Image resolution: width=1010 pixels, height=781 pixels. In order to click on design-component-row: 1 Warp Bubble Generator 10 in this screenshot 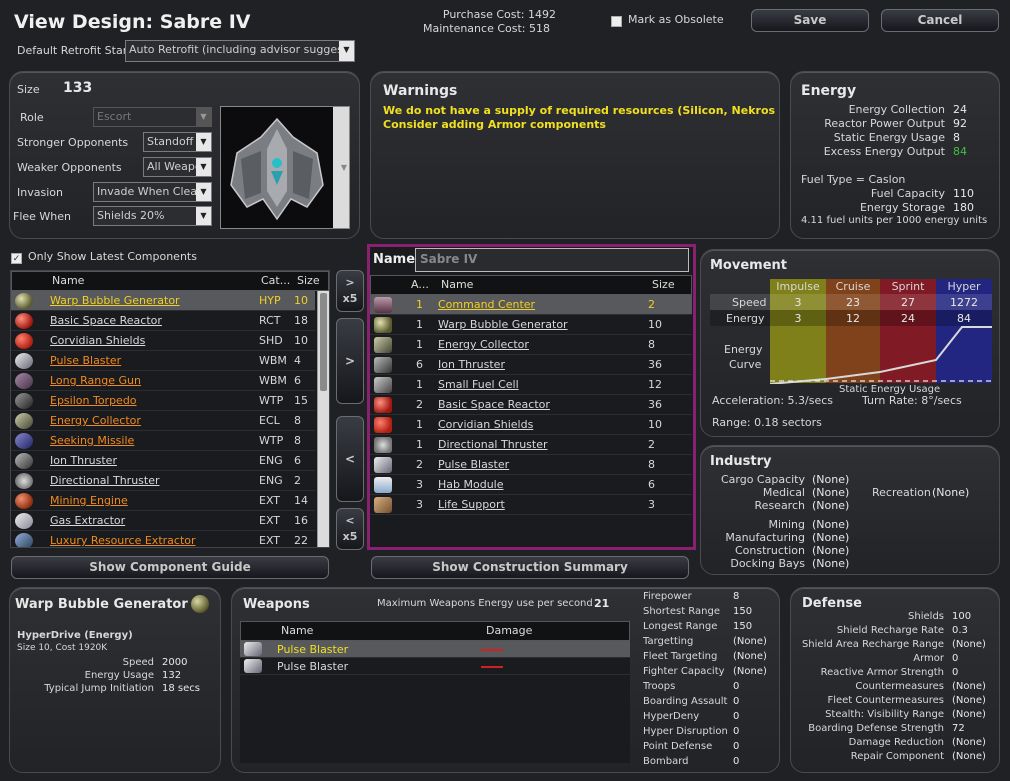, I will do `click(531, 325)`.